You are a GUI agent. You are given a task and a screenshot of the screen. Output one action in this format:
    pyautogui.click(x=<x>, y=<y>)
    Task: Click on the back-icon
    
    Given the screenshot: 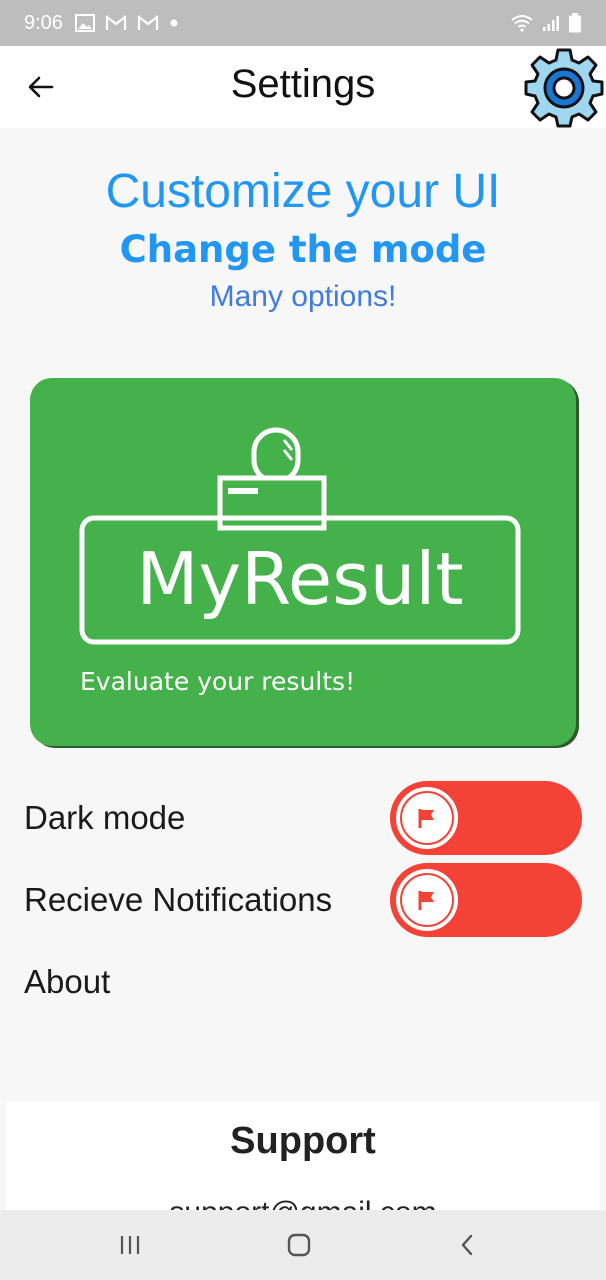 What is the action you would take?
    pyautogui.click(x=467, y=1245)
    